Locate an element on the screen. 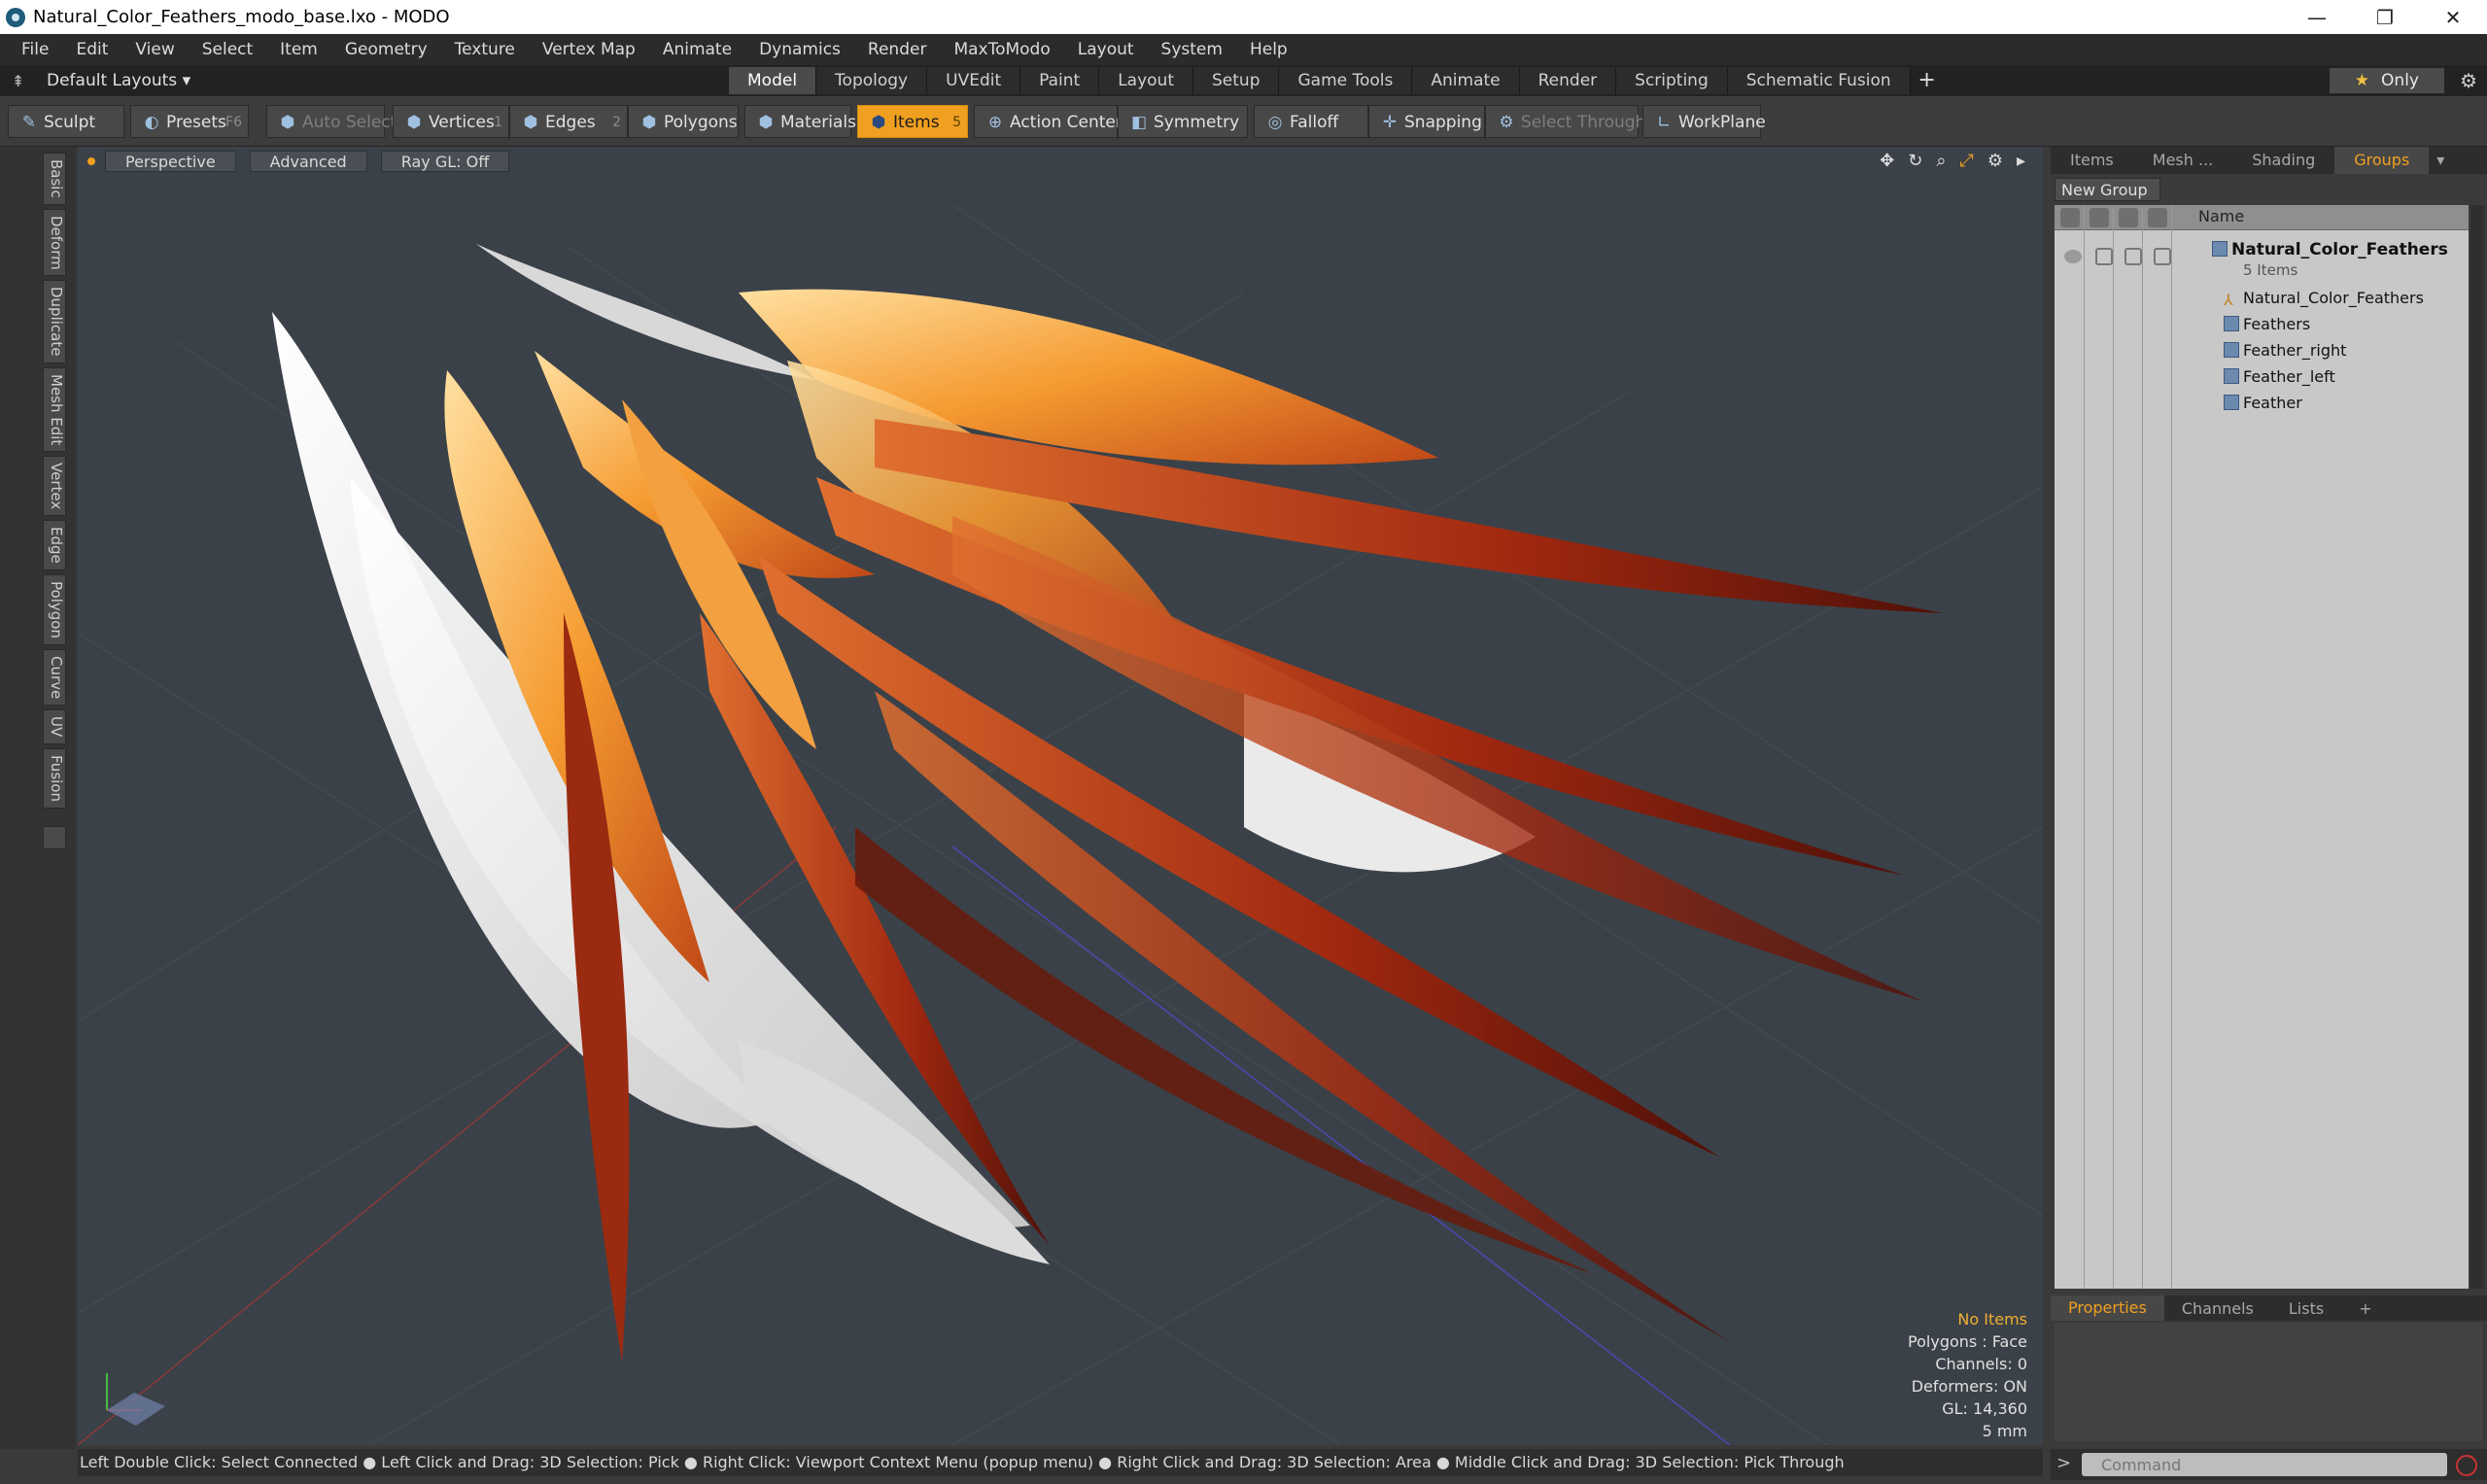 The width and height of the screenshot is (2487, 1484). tab-groups: Groups is located at coordinates (2382, 160).